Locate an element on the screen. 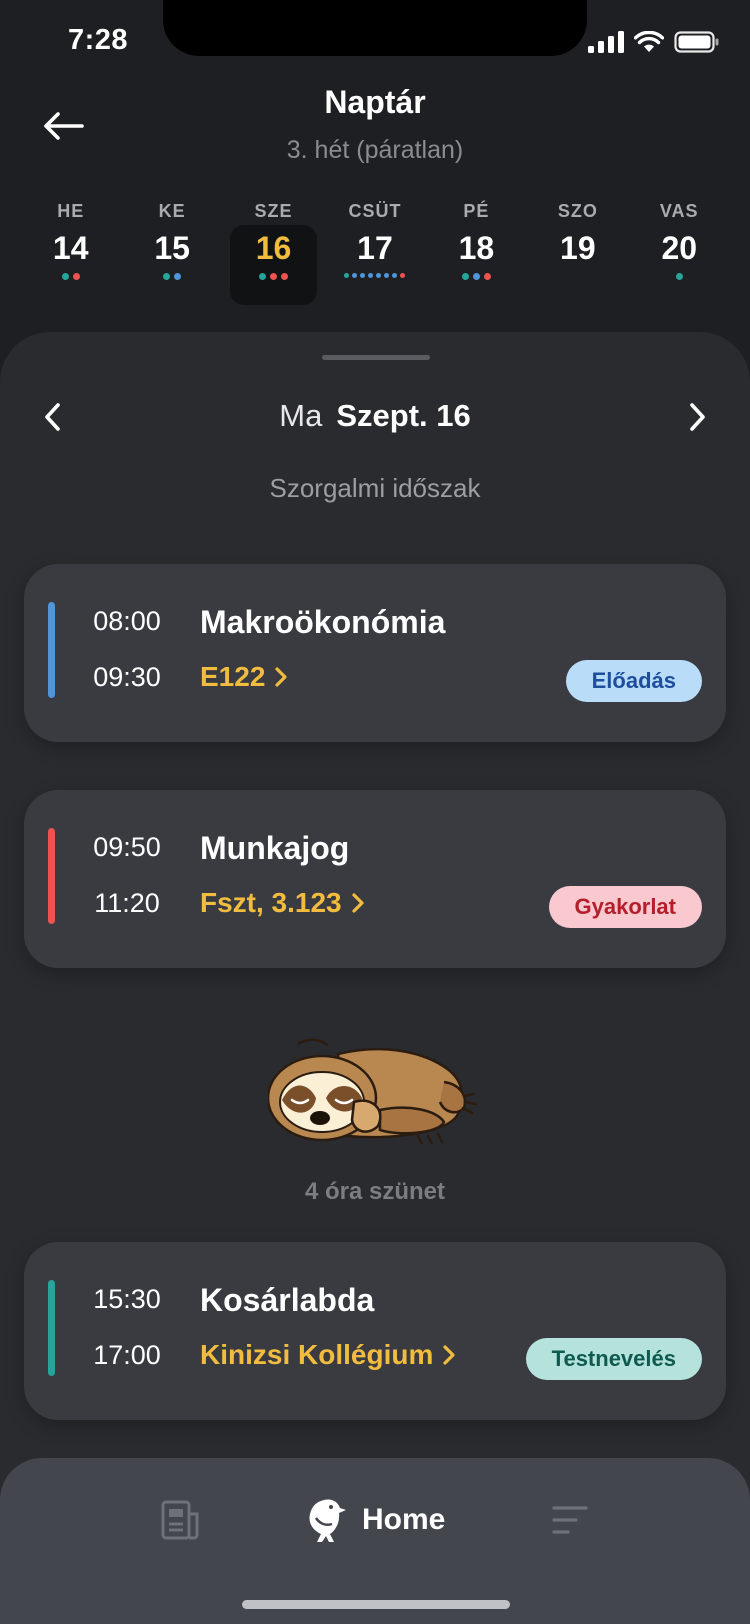  status-time: 7:28 is located at coordinates (98, 40).